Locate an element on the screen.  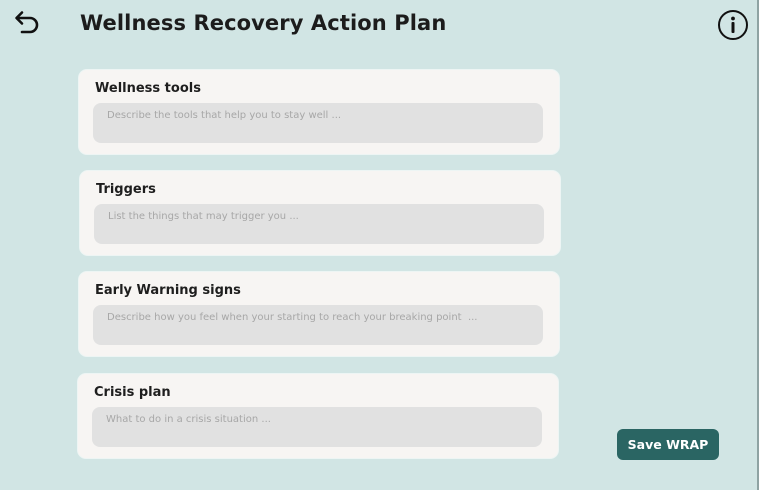
wellness-tools-label: Wellness tools is located at coordinates (148, 88).